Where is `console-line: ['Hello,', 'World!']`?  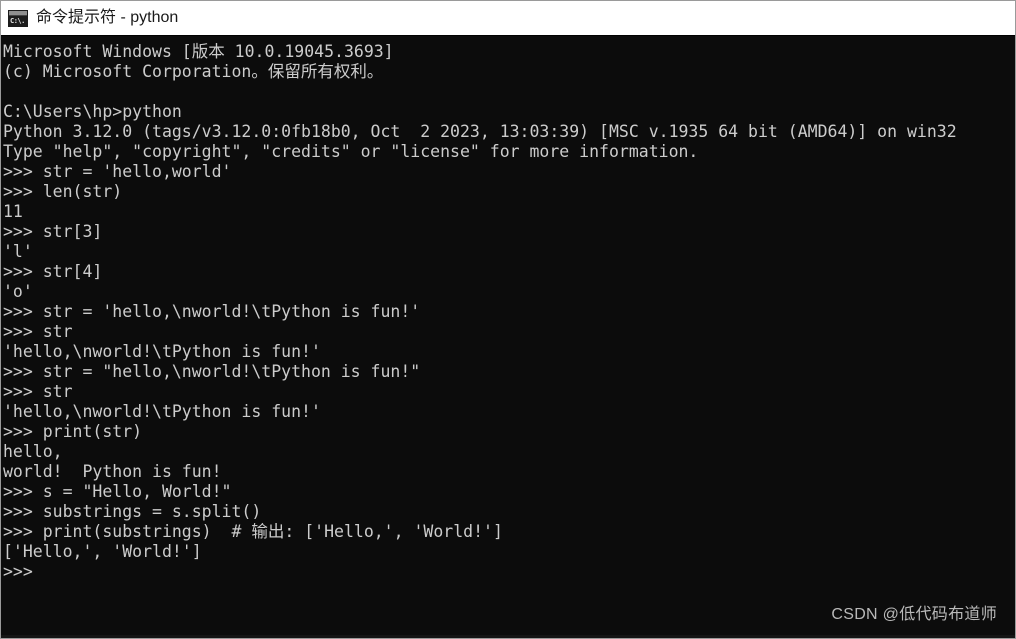 console-line: ['Hello,', 'World!'] is located at coordinates (102, 551).